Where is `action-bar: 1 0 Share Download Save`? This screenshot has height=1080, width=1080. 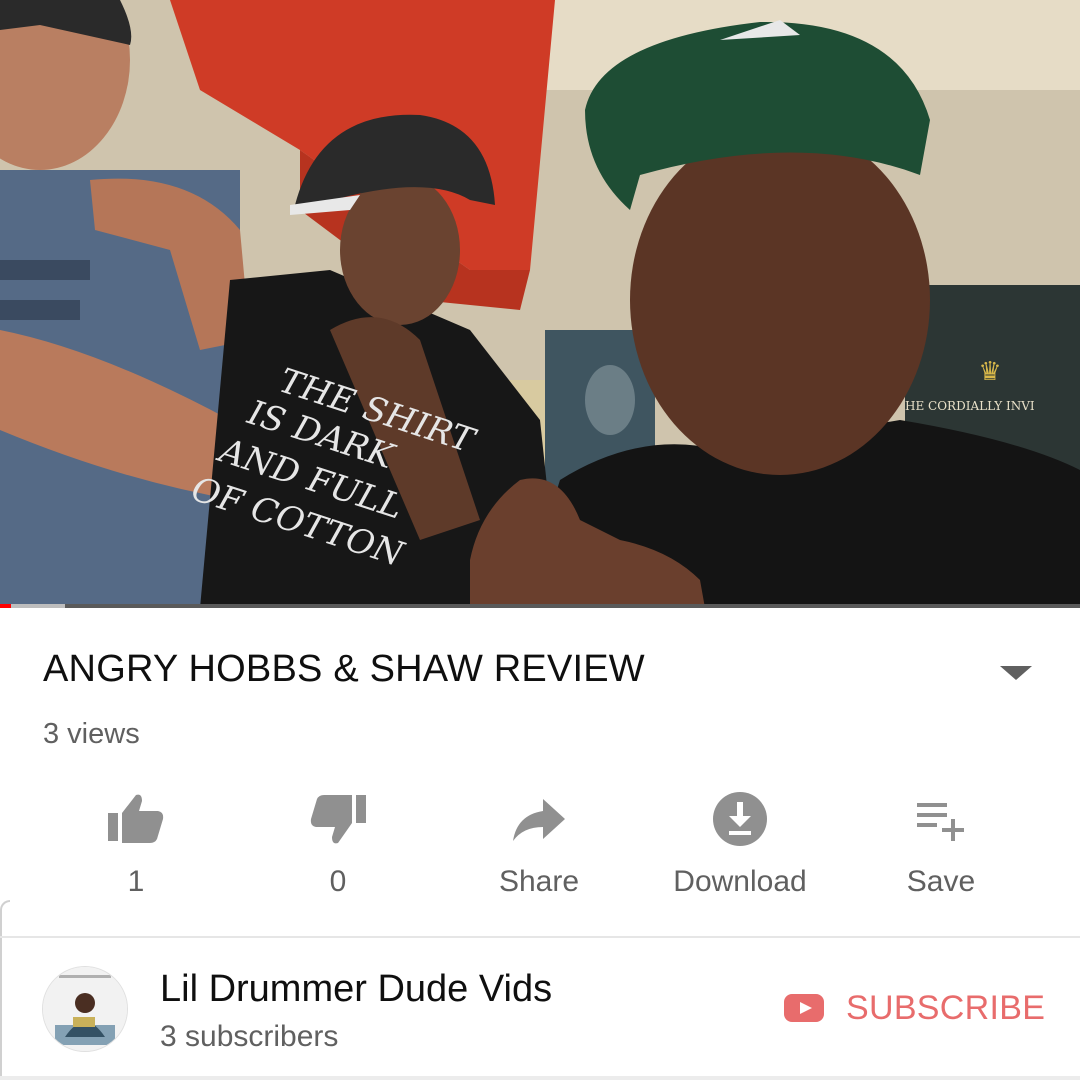
action-bar: 1 0 Share Download Save is located at coordinates (541, 845).